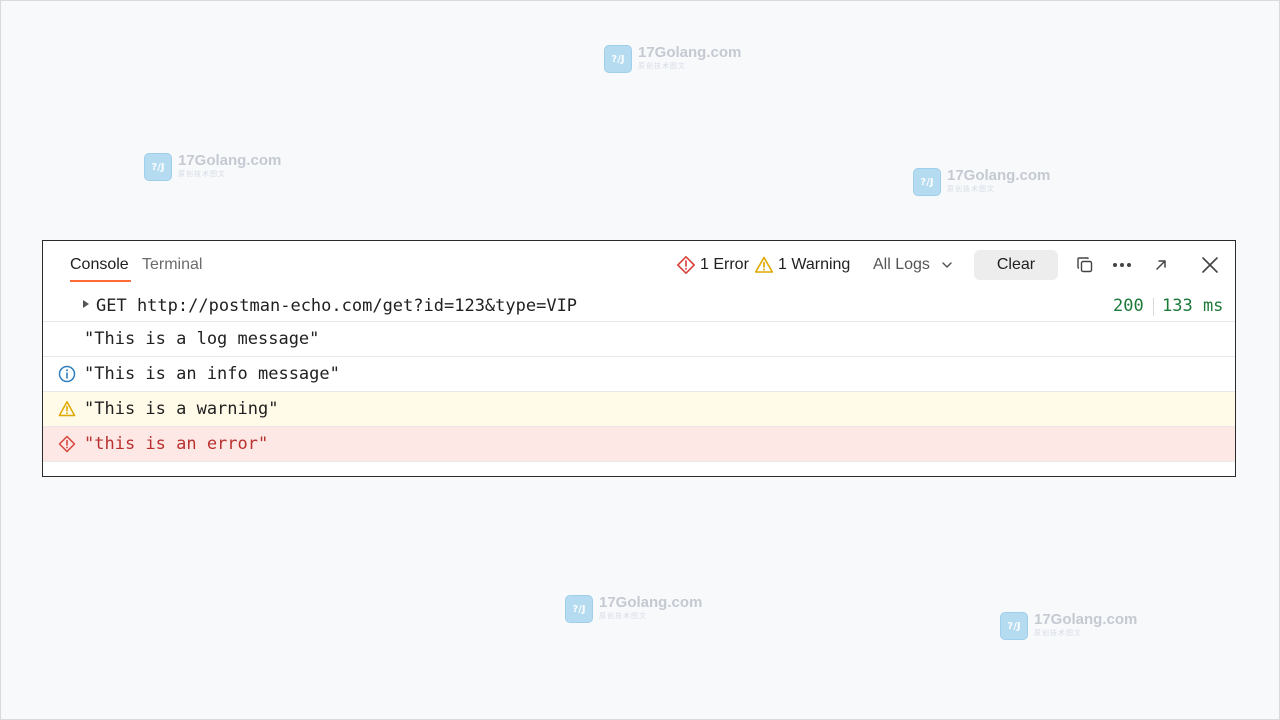  What do you see at coordinates (947, 265) in the screenshot?
I see `chevron-down-icon` at bounding box center [947, 265].